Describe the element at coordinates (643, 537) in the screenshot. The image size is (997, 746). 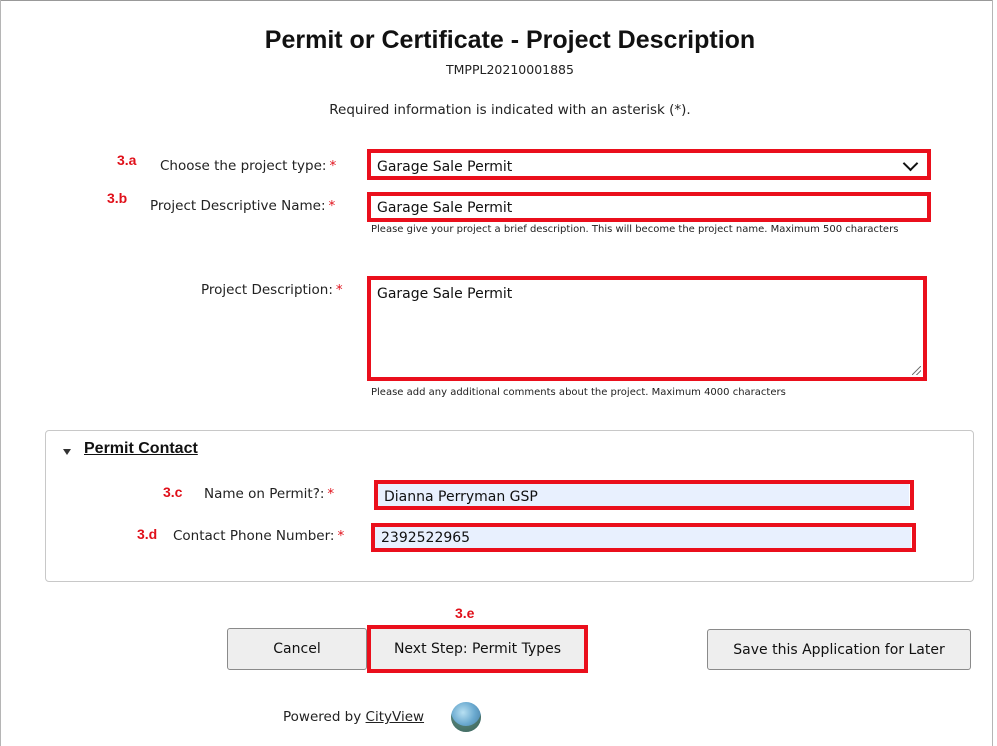
I see `highlight-box-3d` at that location.